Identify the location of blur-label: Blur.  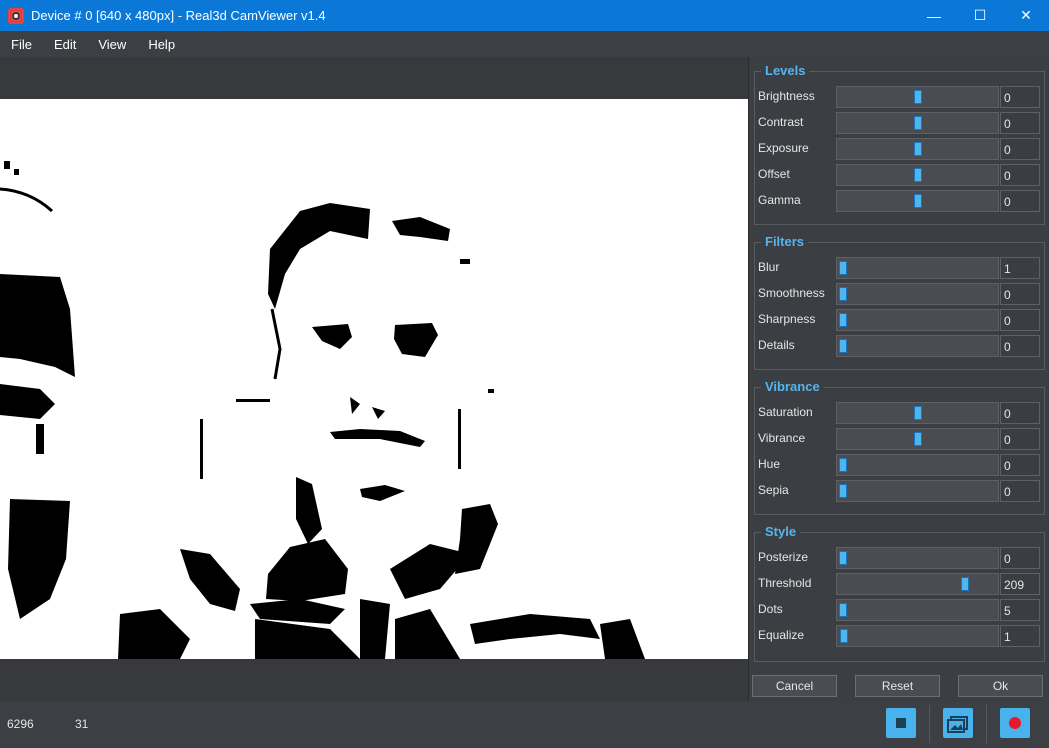
(769, 267).